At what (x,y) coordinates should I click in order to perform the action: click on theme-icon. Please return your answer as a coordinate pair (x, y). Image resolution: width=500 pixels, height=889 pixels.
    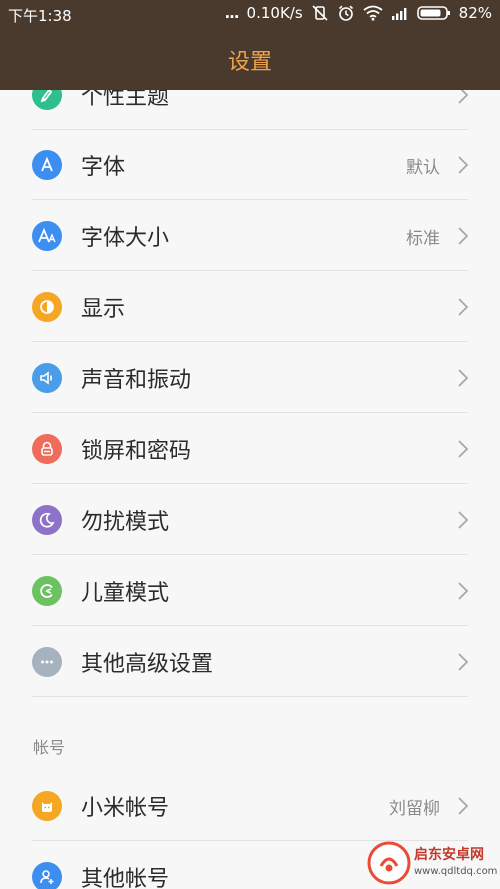
    Looking at the image, I should click on (47, 100).